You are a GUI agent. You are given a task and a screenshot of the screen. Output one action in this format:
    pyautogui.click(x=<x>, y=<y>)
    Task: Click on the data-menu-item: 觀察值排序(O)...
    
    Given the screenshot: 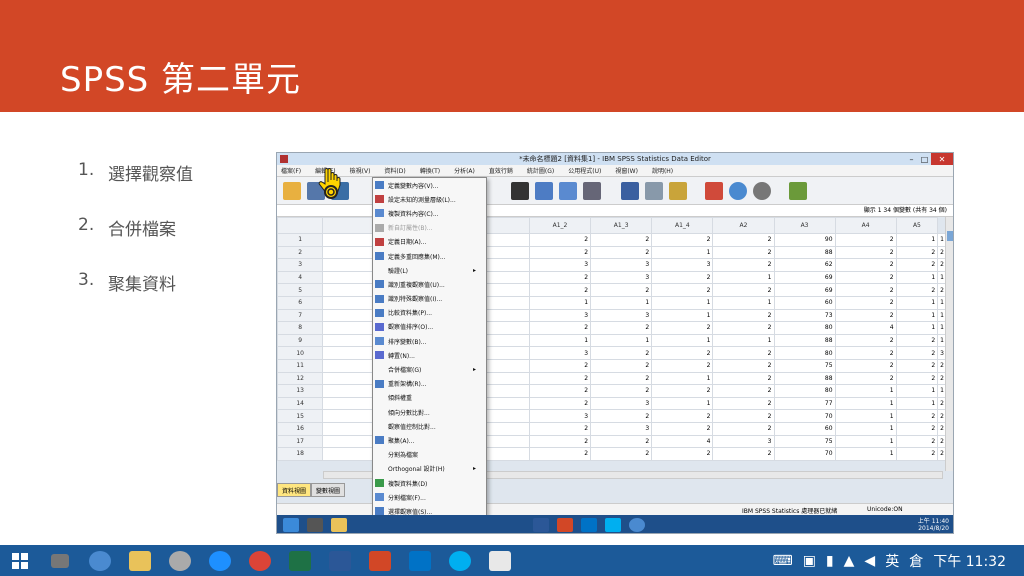 What is the action you would take?
    pyautogui.click(x=429, y=327)
    